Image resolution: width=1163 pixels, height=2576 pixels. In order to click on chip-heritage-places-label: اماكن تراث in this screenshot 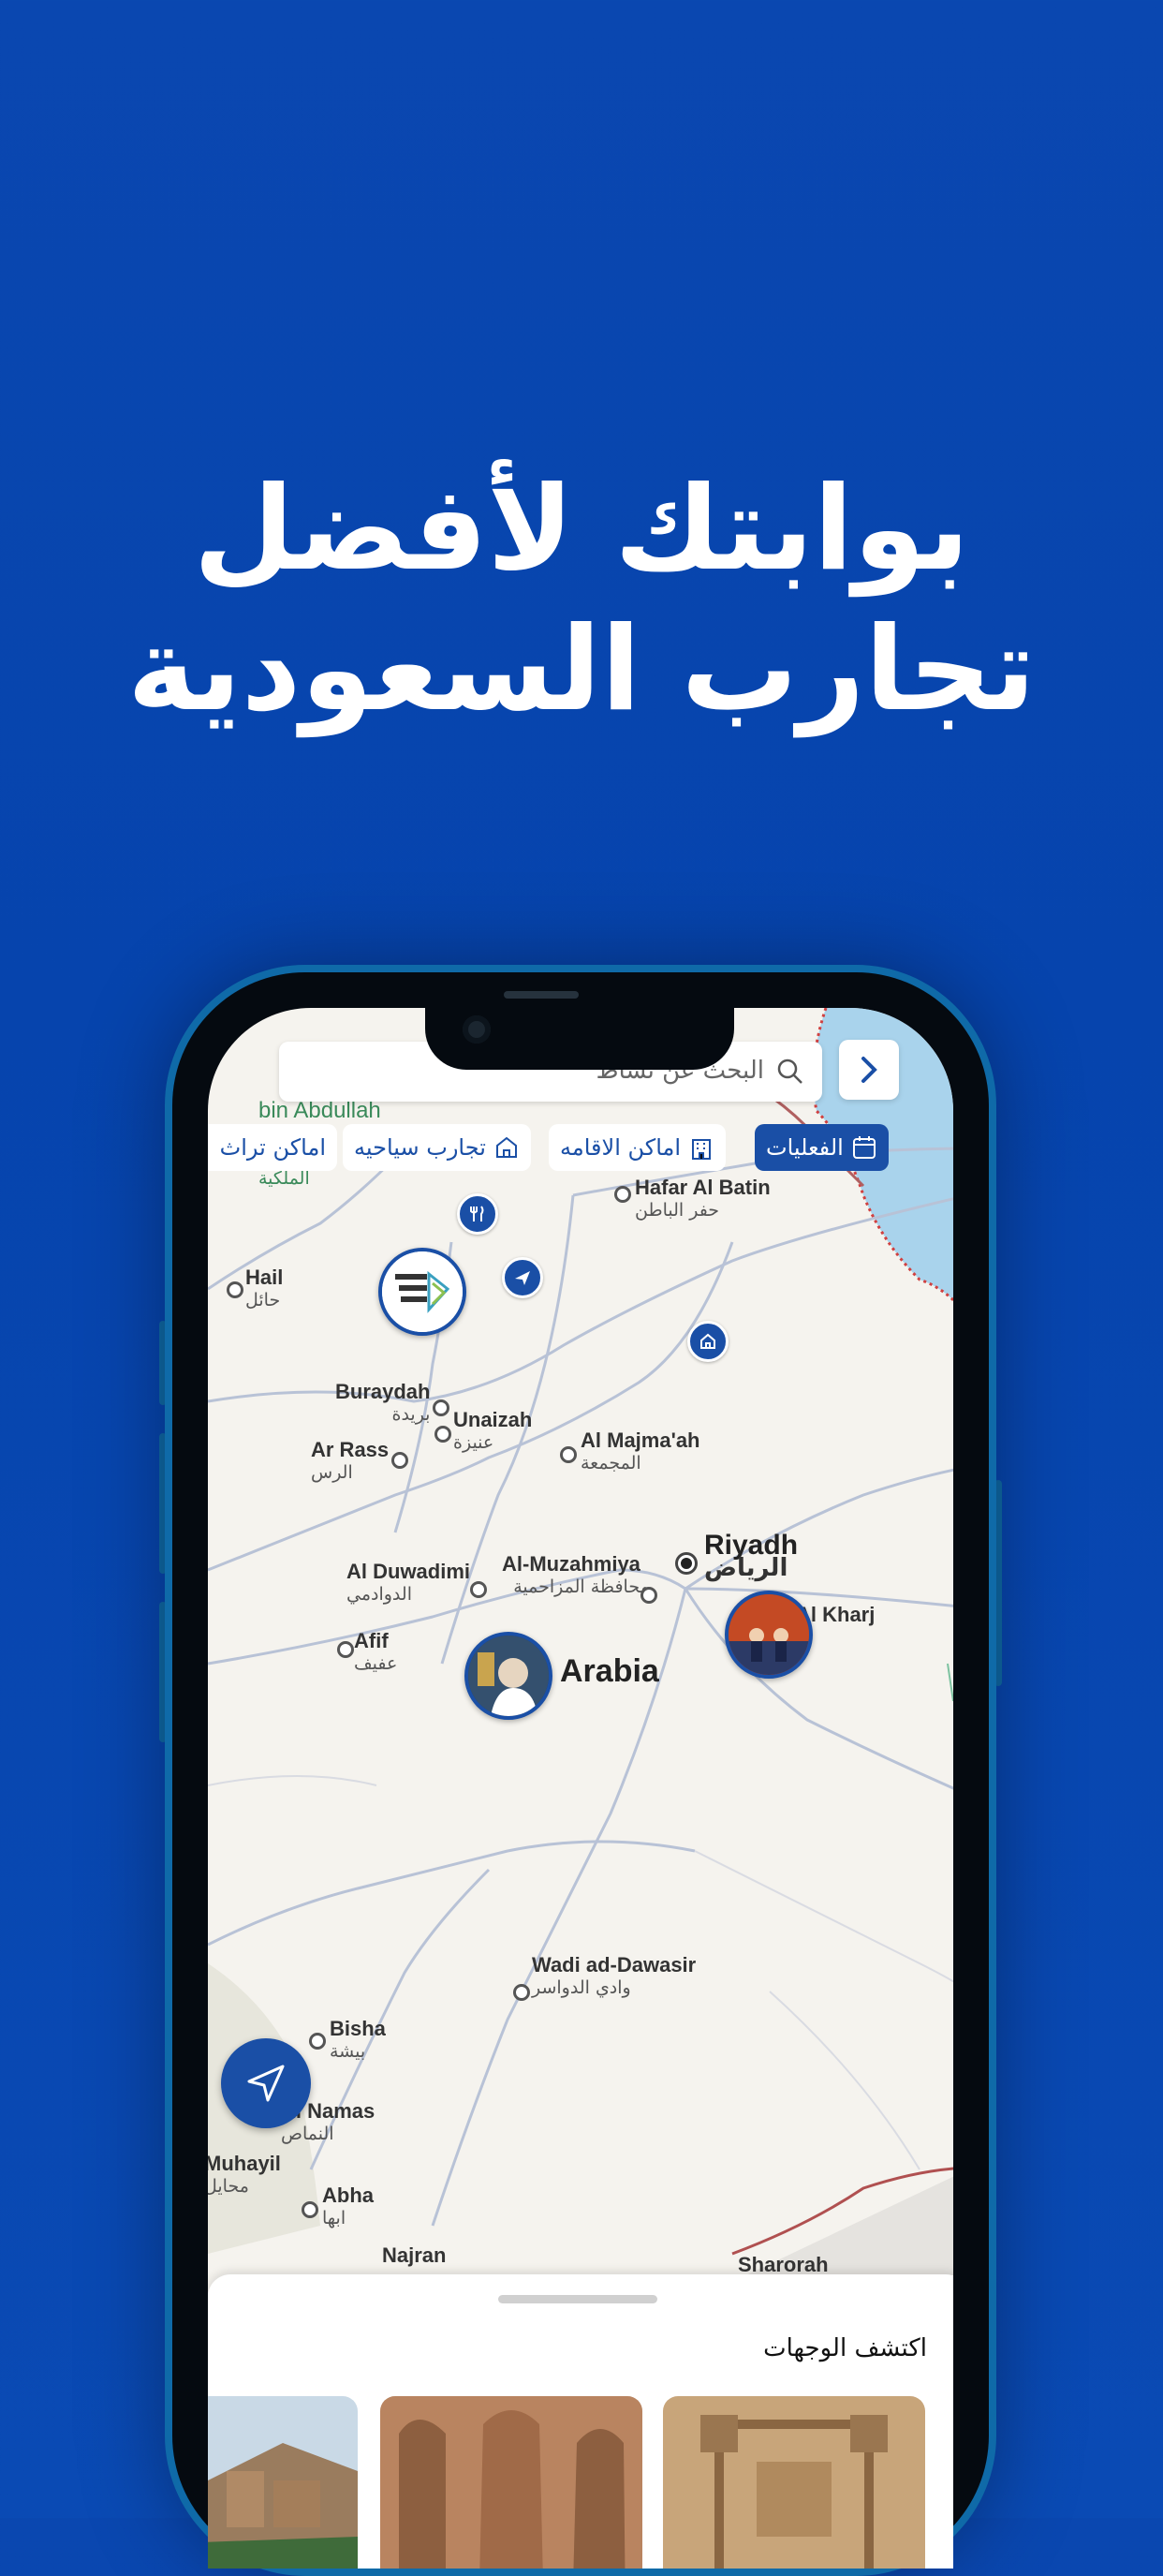, I will do `click(272, 1147)`.